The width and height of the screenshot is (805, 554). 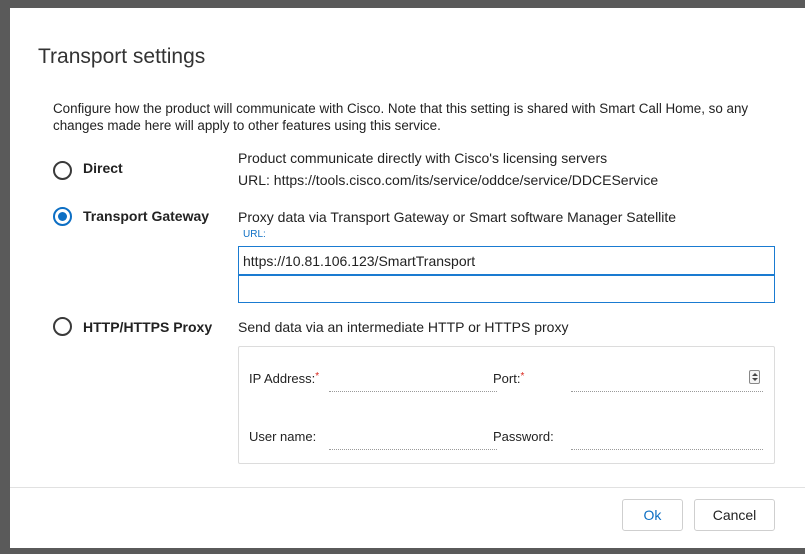 I want to click on http-proxy-label: HTTP/HTTPS Proxy, so click(x=147, y=327).